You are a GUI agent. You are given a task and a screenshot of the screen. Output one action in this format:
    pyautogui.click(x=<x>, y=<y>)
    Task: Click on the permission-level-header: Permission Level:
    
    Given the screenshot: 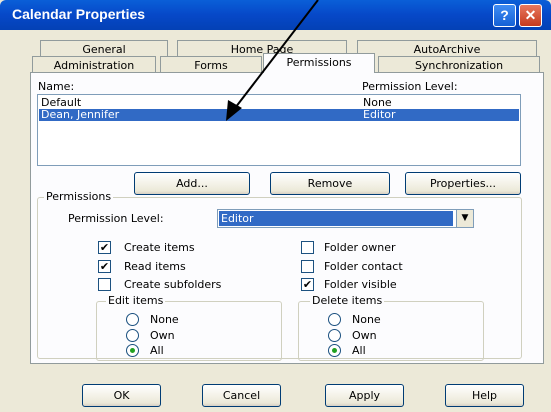 What is the action you would take?
    pyautogui.click(x=410, y=86)
    